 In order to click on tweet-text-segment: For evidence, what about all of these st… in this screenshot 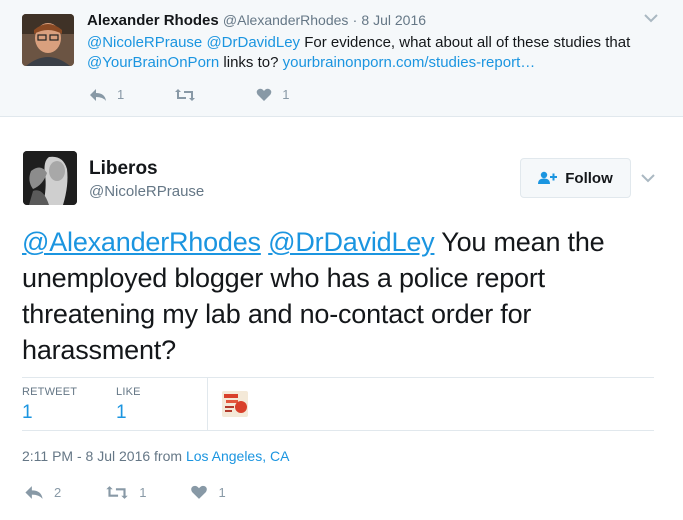, I will do `click(465, 42)`.